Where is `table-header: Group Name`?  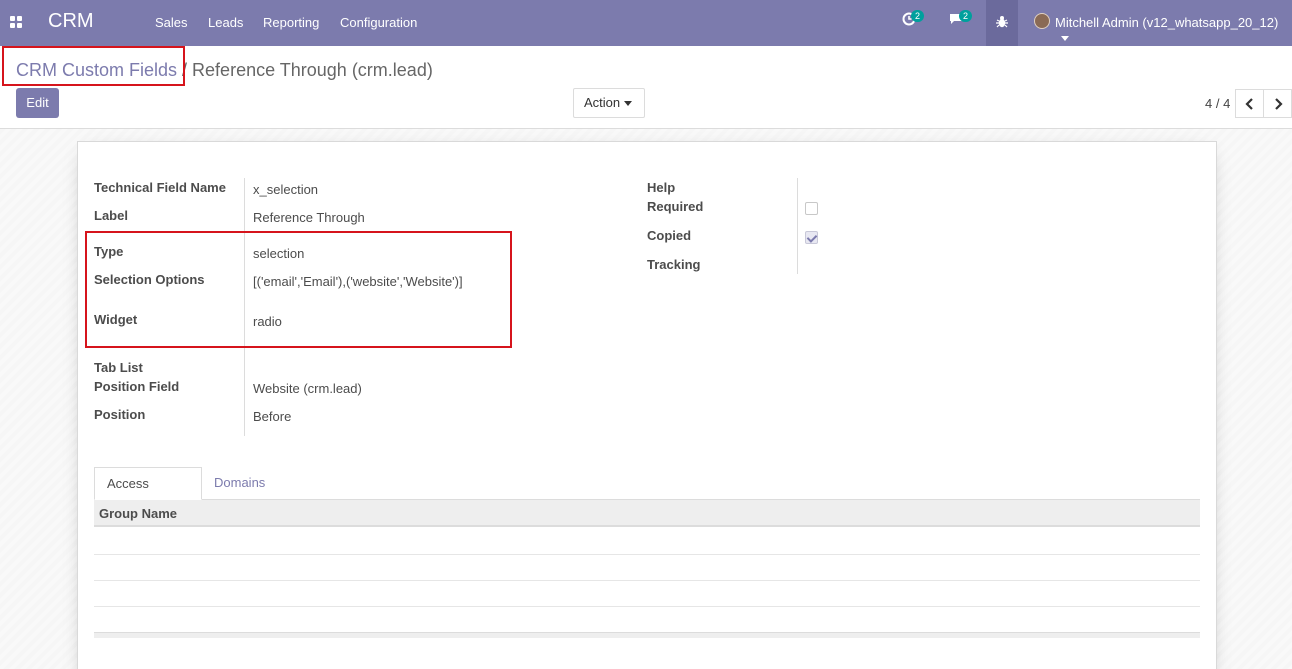 table-header: Group Name is located at coordinates (647, 513).